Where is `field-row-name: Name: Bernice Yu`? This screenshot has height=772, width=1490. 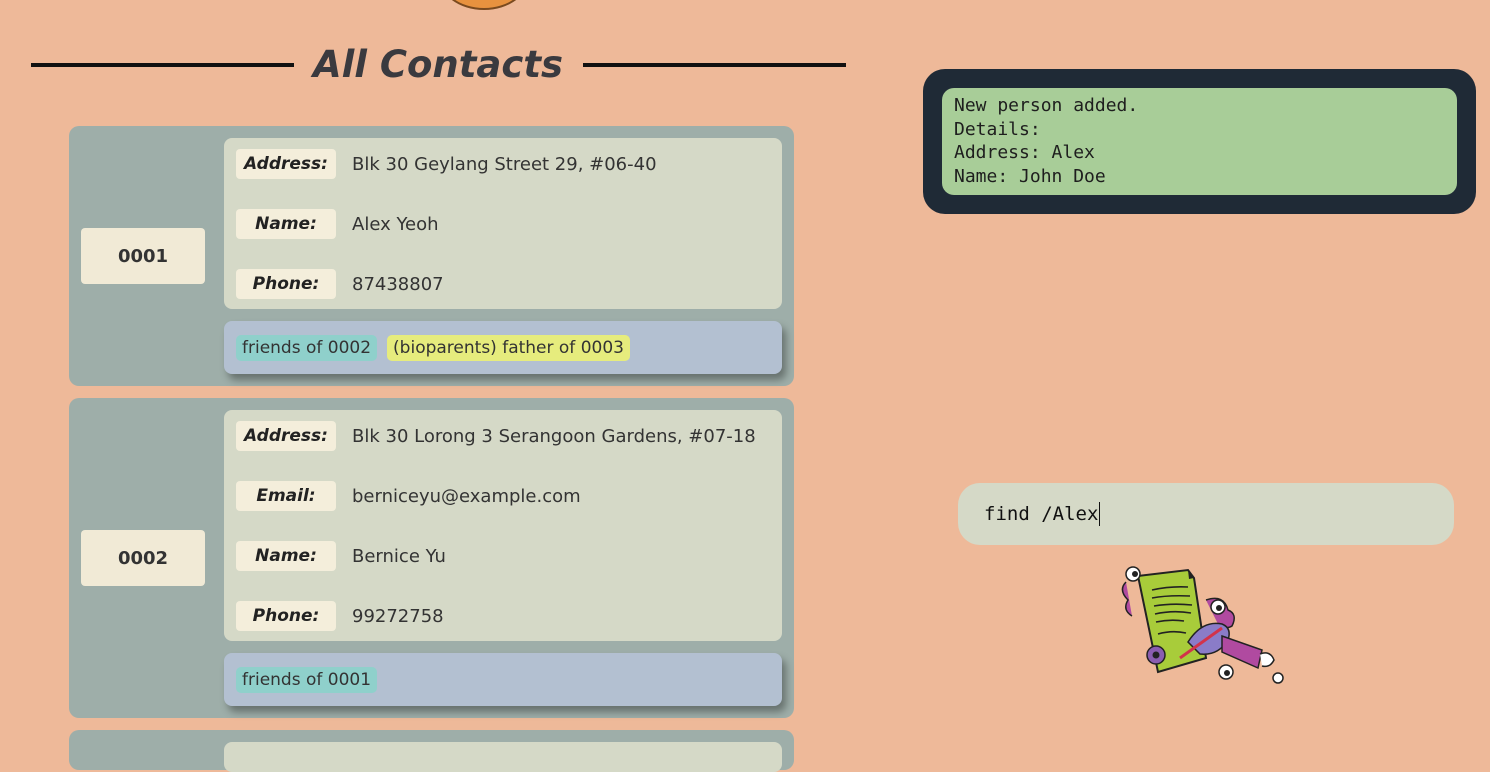 field-row-name: Name: Bernice Yu is located at coordinates (509, 556).